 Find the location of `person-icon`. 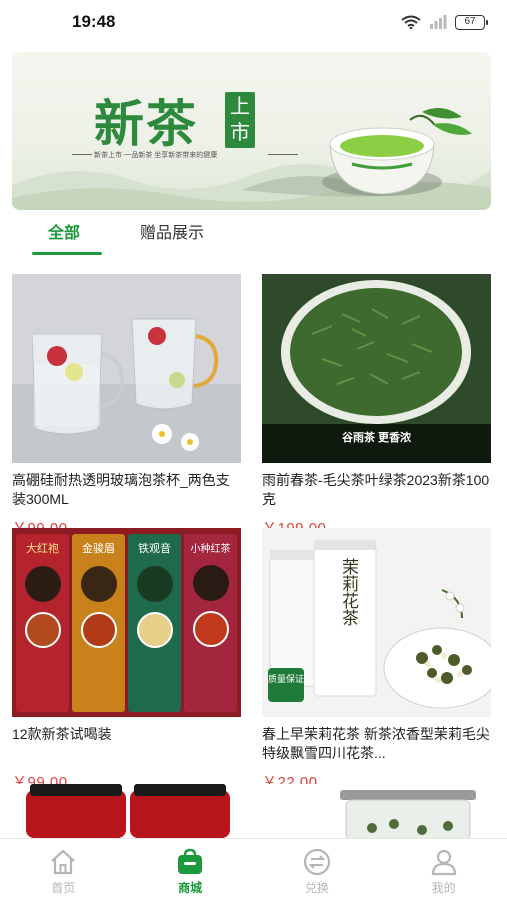

person-icon is located at coordinates (443, 862).